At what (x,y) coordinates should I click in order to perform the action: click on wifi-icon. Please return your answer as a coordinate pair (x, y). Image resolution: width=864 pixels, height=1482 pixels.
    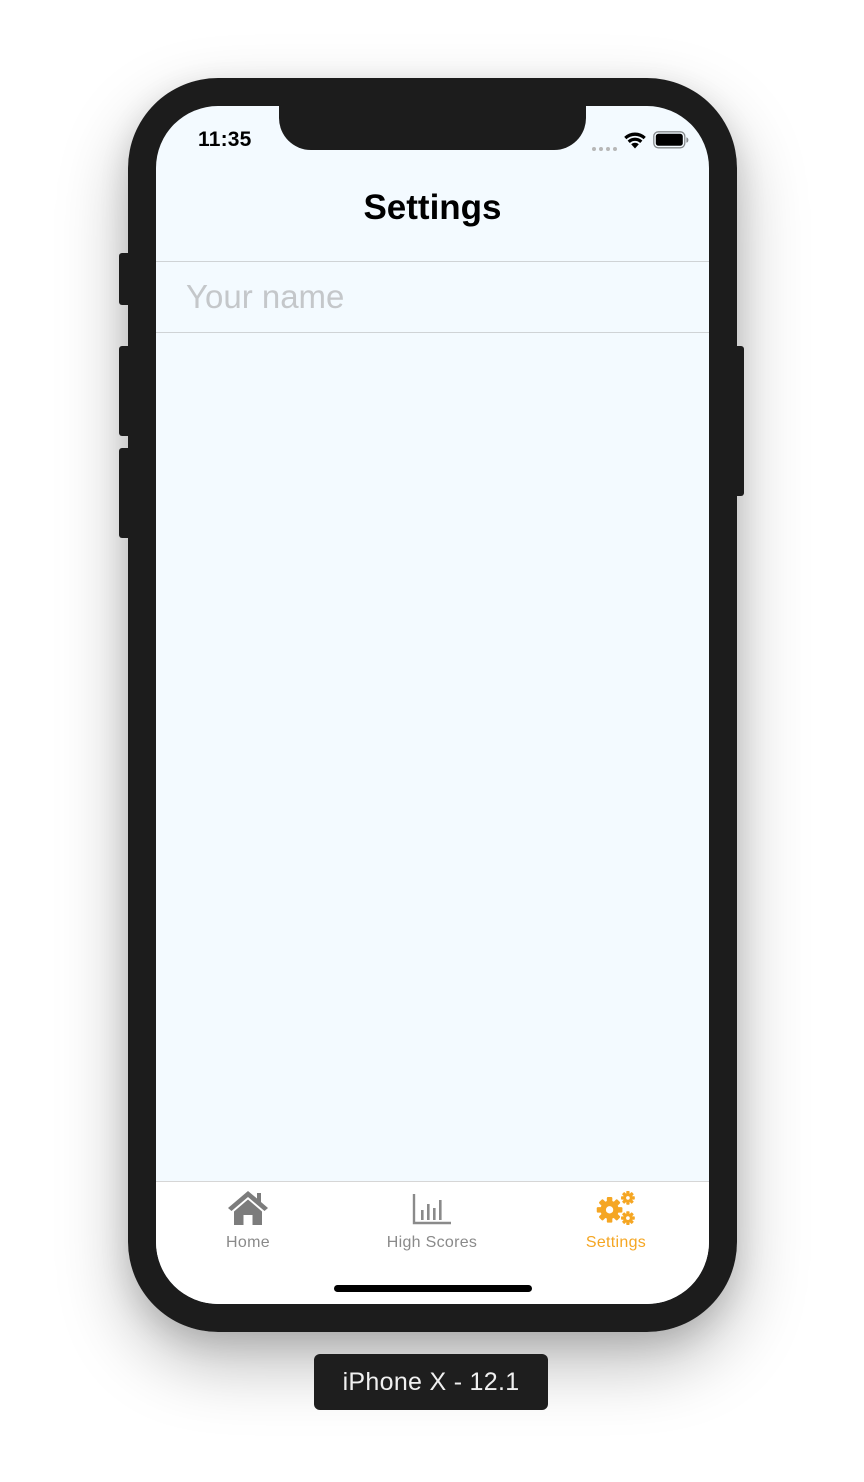
    Looking at the image, I should click on (635, 140).